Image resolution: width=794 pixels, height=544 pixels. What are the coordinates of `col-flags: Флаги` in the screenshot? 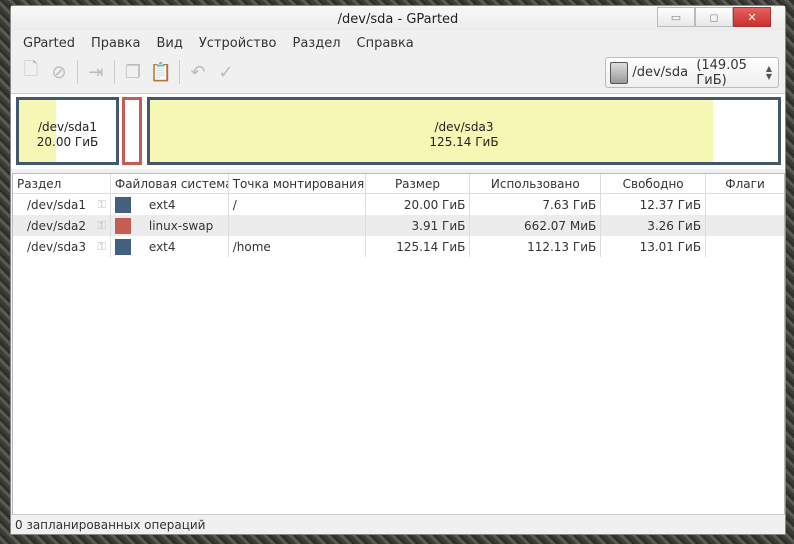 It's located at (745, 183).